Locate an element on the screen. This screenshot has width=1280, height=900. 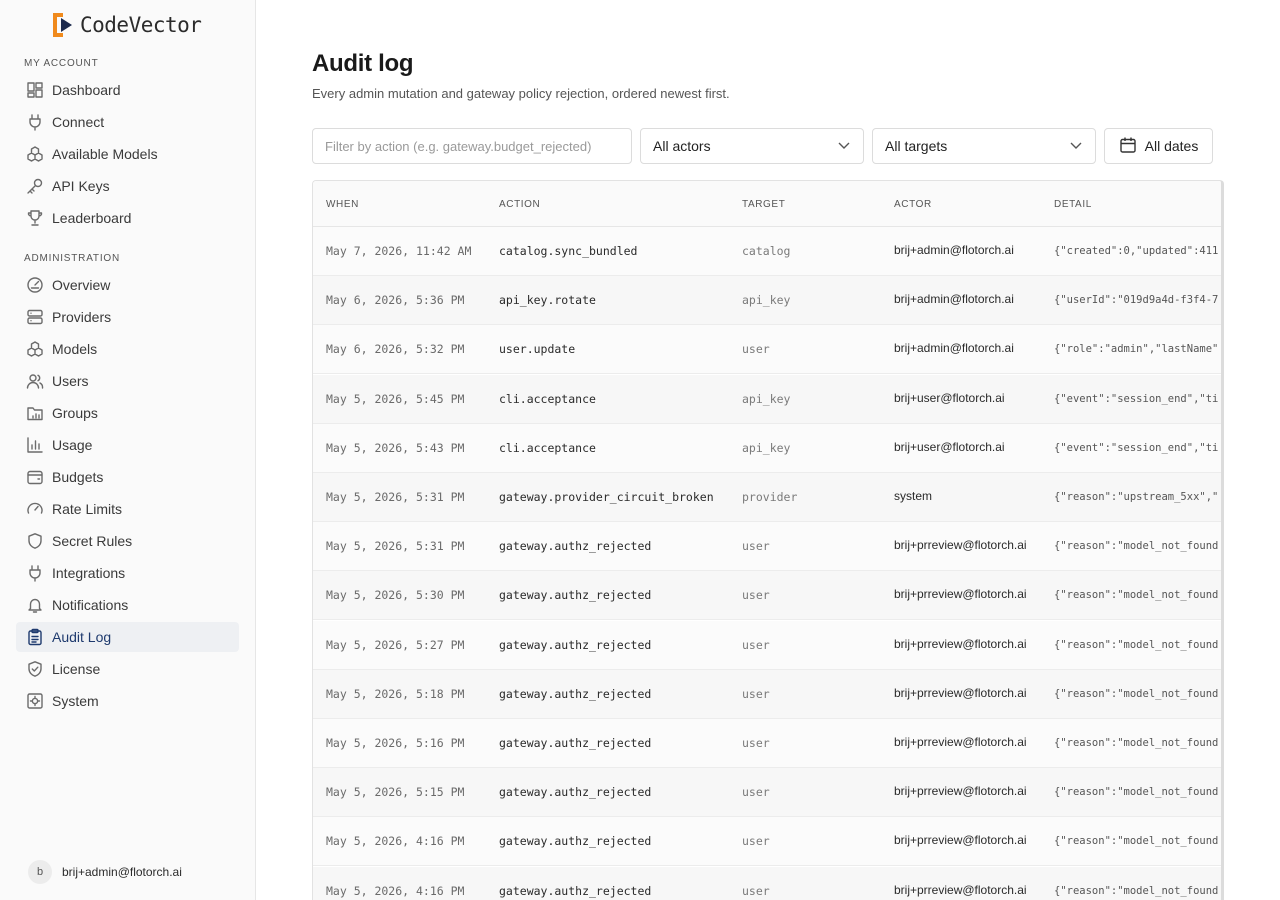
user-menu: b brij+admin@flotorch.ai is located at coordinates (105, 872).